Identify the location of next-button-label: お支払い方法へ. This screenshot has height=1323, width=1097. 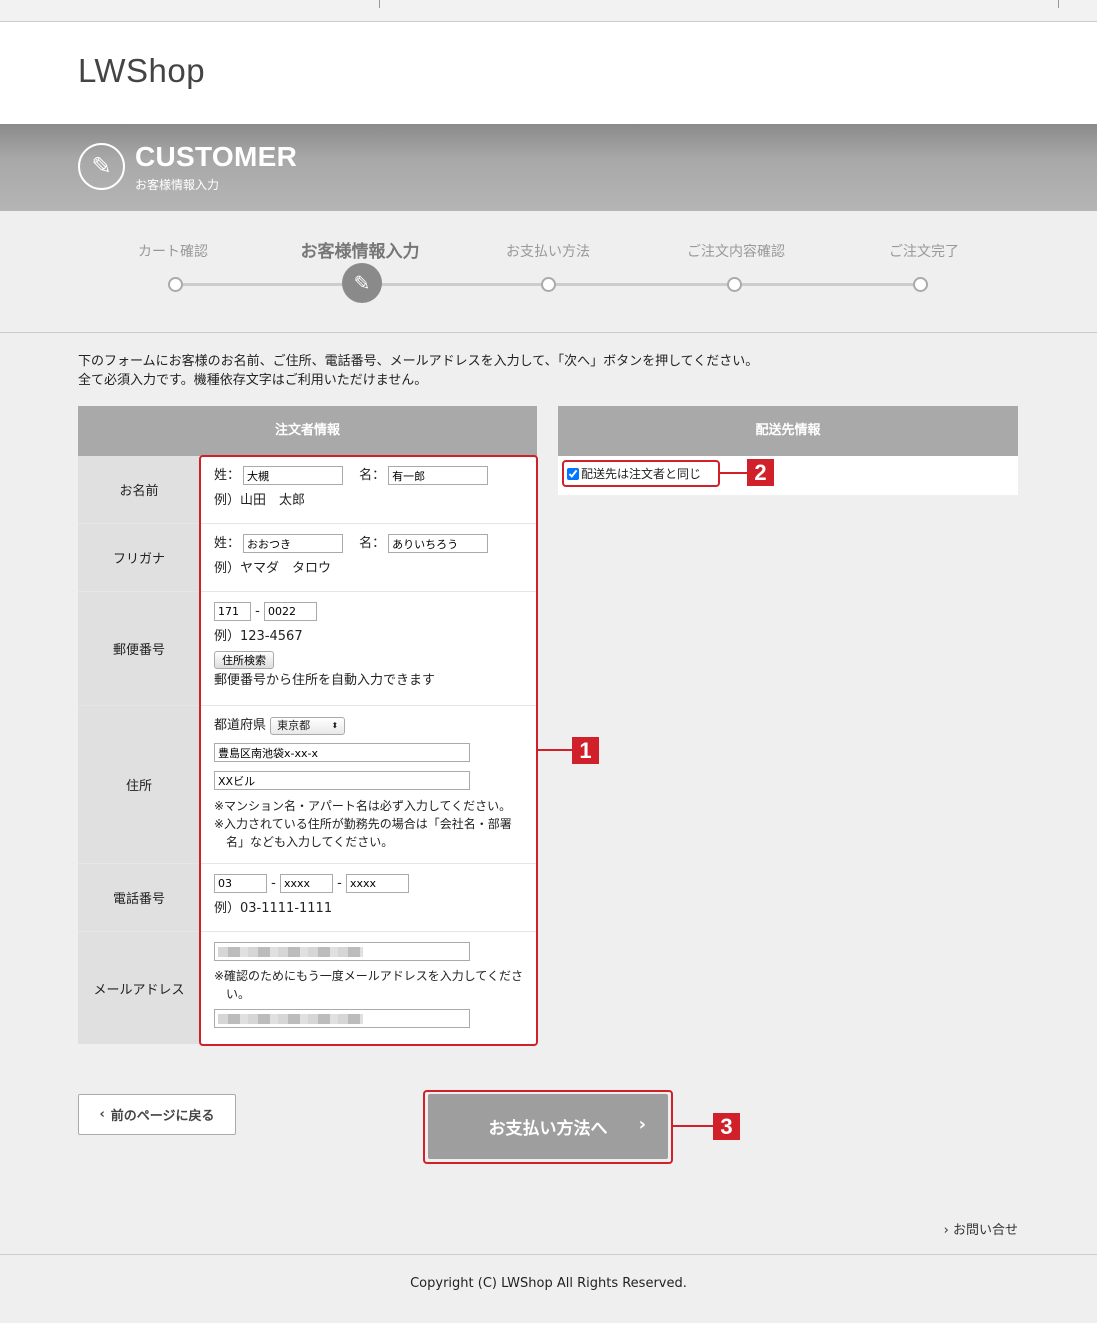
(548, 1129).